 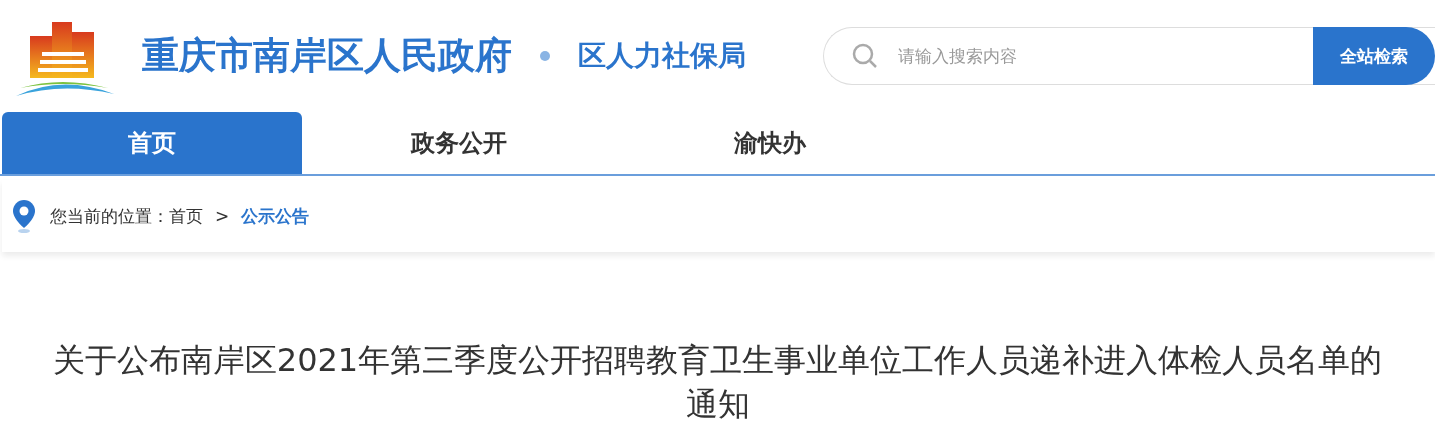 What do you see at coordinates (327, 56) in the screenshot?
I see `site-name: 重庆市南岸区人民政府` at bounding box center [327, 56].